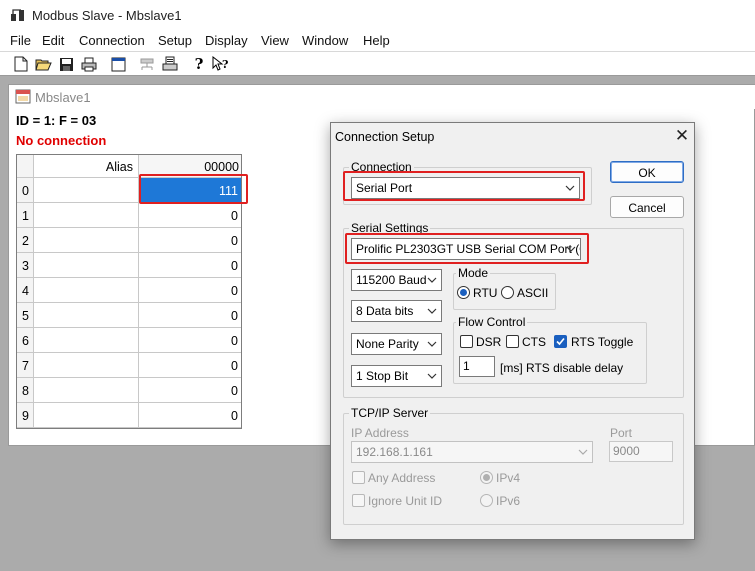 The width and height of the screenshot is (755, 571). I want to click on any-address-checkbox, so click(358, 477).